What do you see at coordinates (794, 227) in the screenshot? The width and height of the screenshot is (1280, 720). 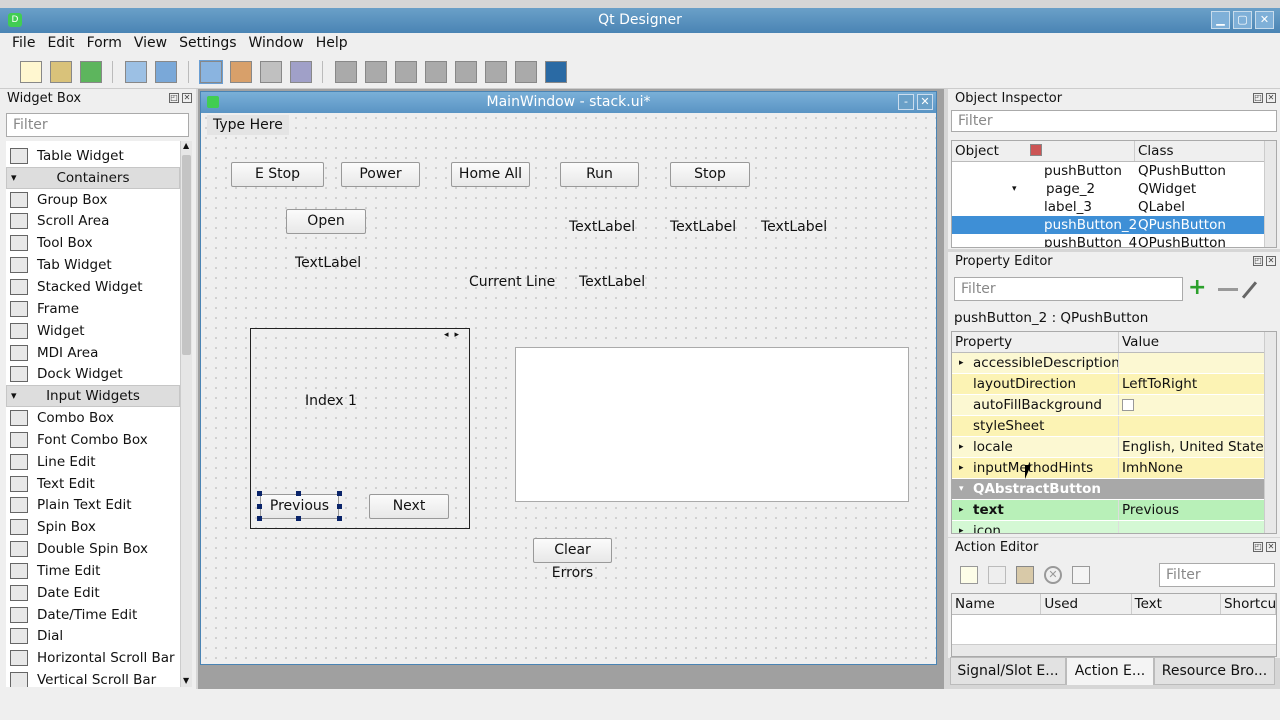 I see `text-label-3: TextLabel` at bounding box center [794, 227].